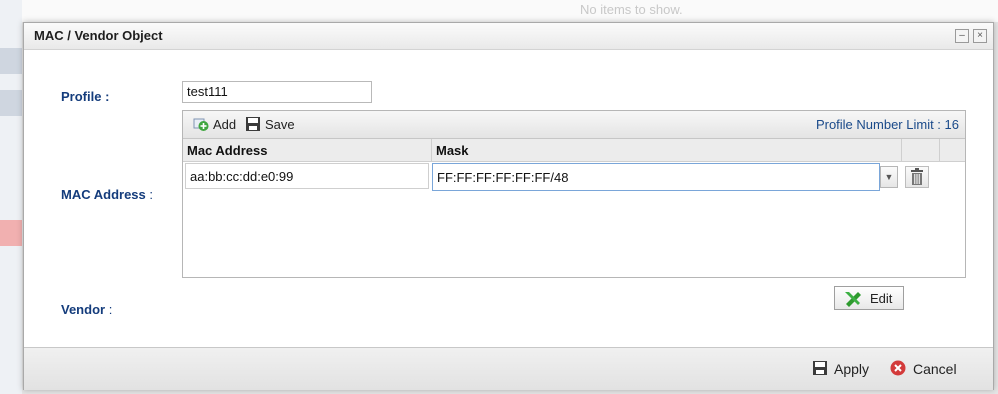 The height and width of the screenshot is (394, 998). I want to click on cancel-icon, so click(898, 368).